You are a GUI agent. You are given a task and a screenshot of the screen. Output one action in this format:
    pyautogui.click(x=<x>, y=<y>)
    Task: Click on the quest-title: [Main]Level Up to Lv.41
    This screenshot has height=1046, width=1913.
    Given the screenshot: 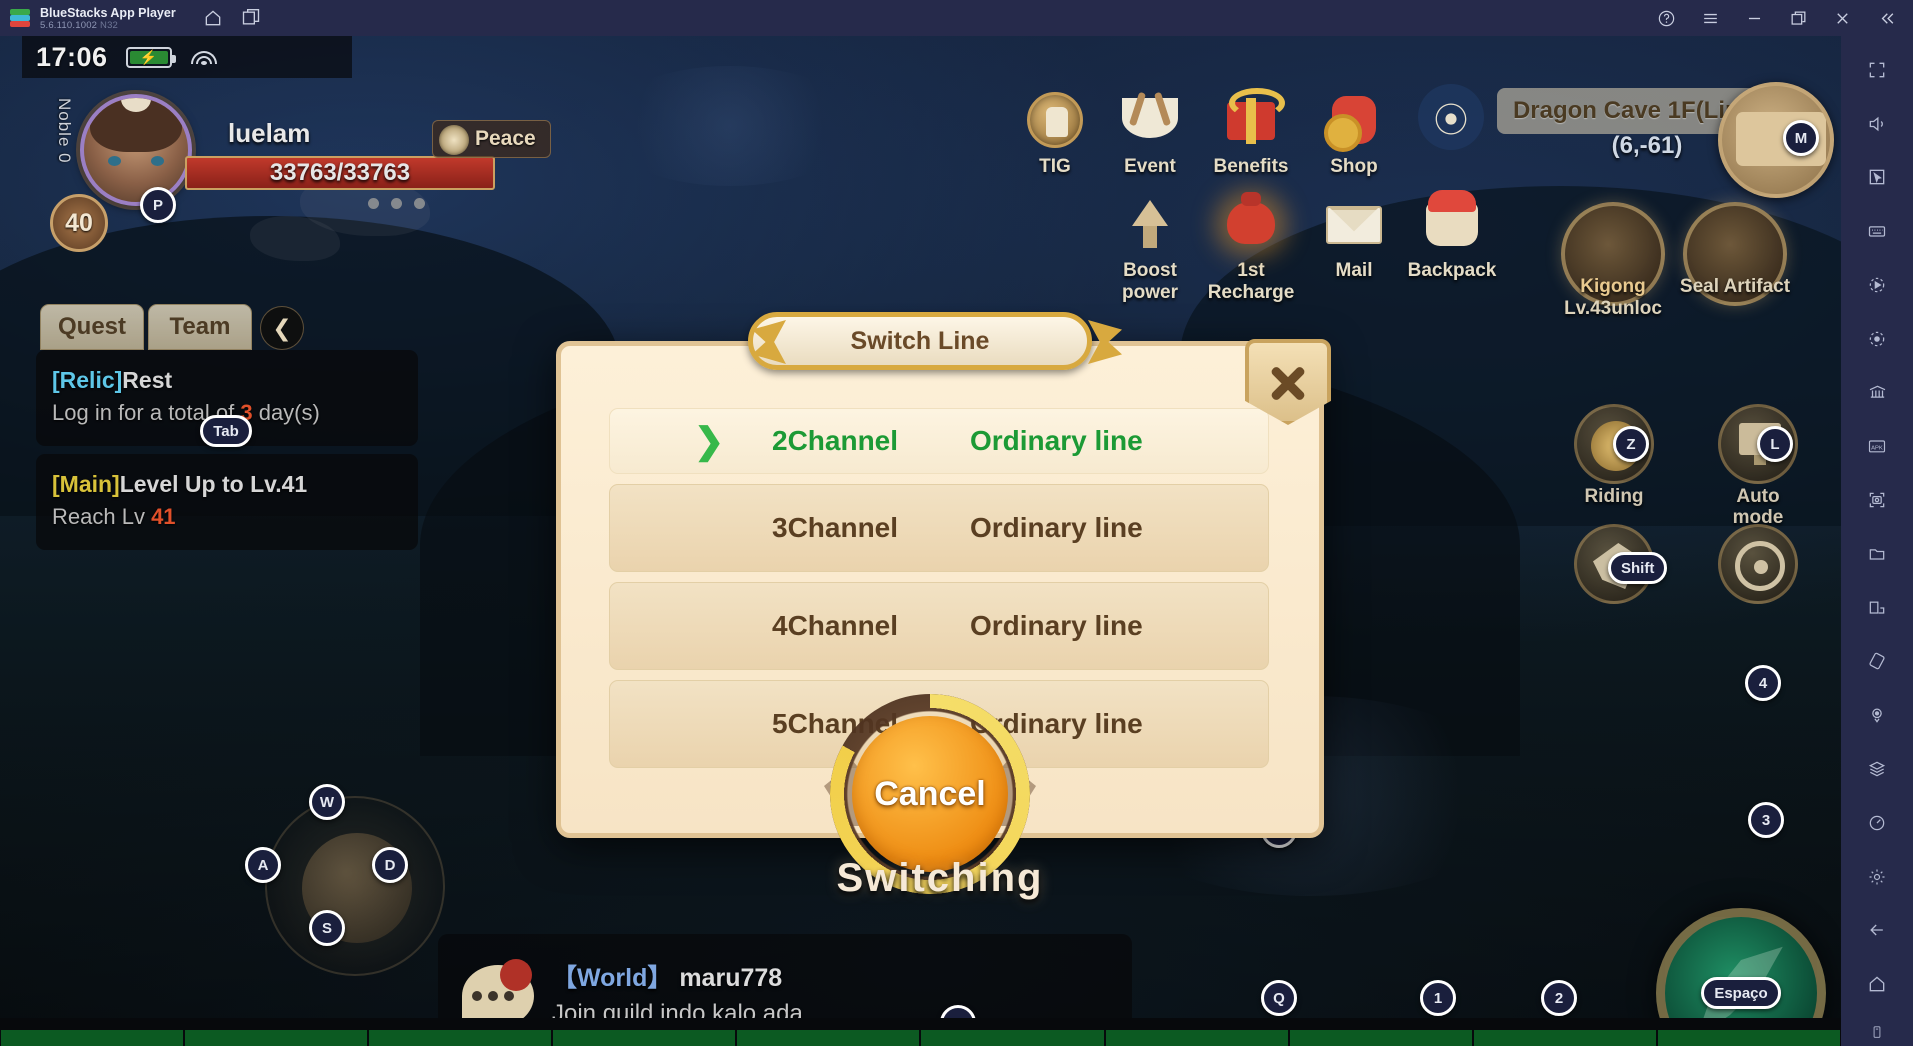 What is the action you would take?
    pyautogui.click(x=180, y=484)
    